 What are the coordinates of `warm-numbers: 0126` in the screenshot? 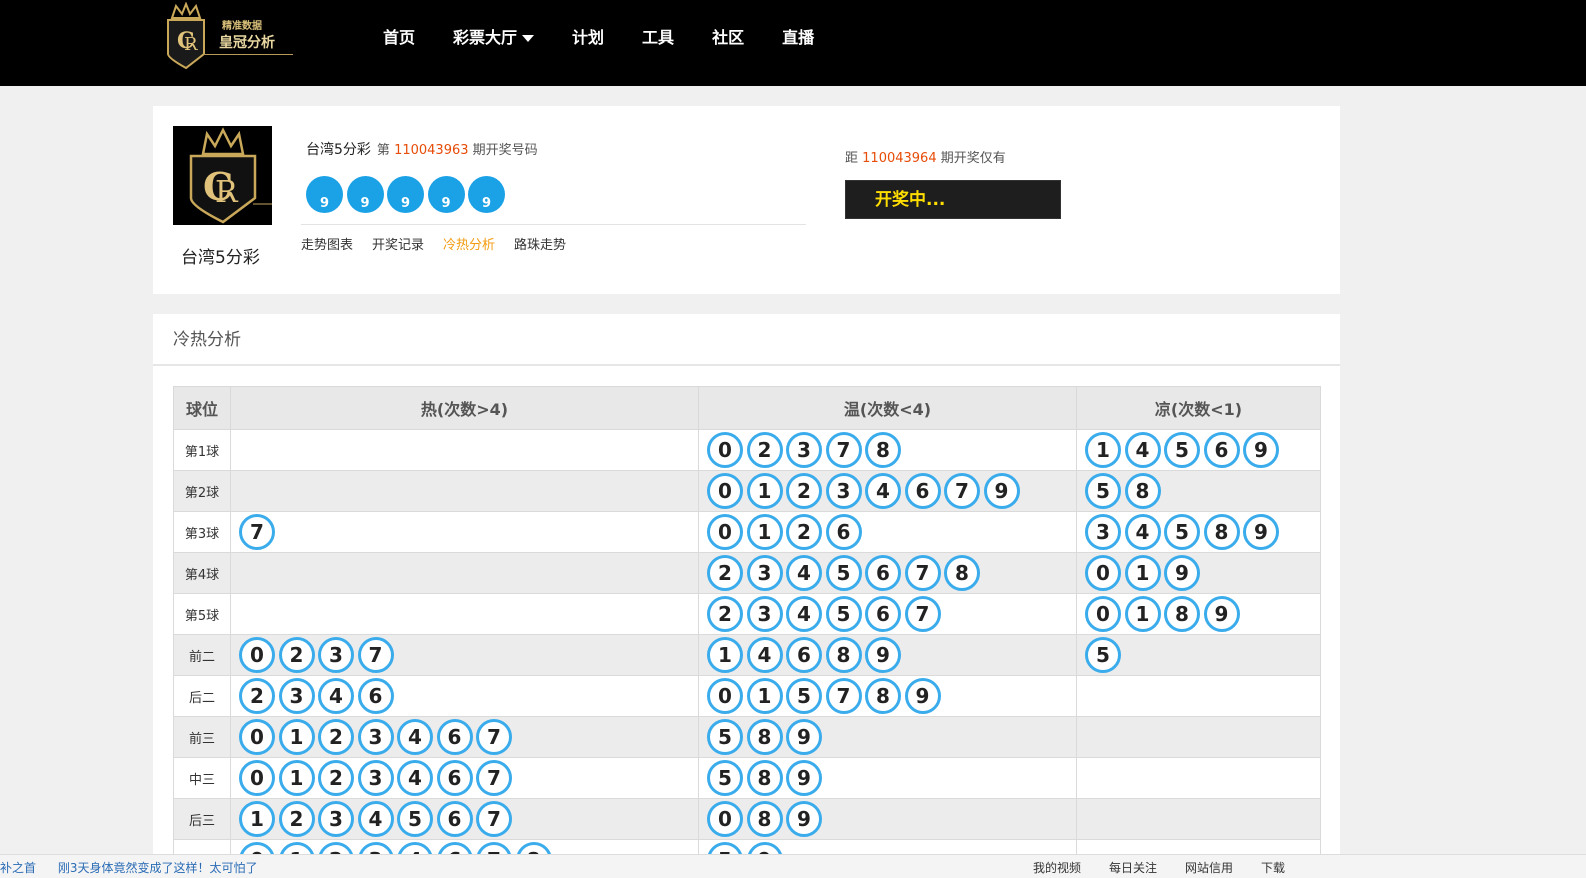 It's located at (891, 532).